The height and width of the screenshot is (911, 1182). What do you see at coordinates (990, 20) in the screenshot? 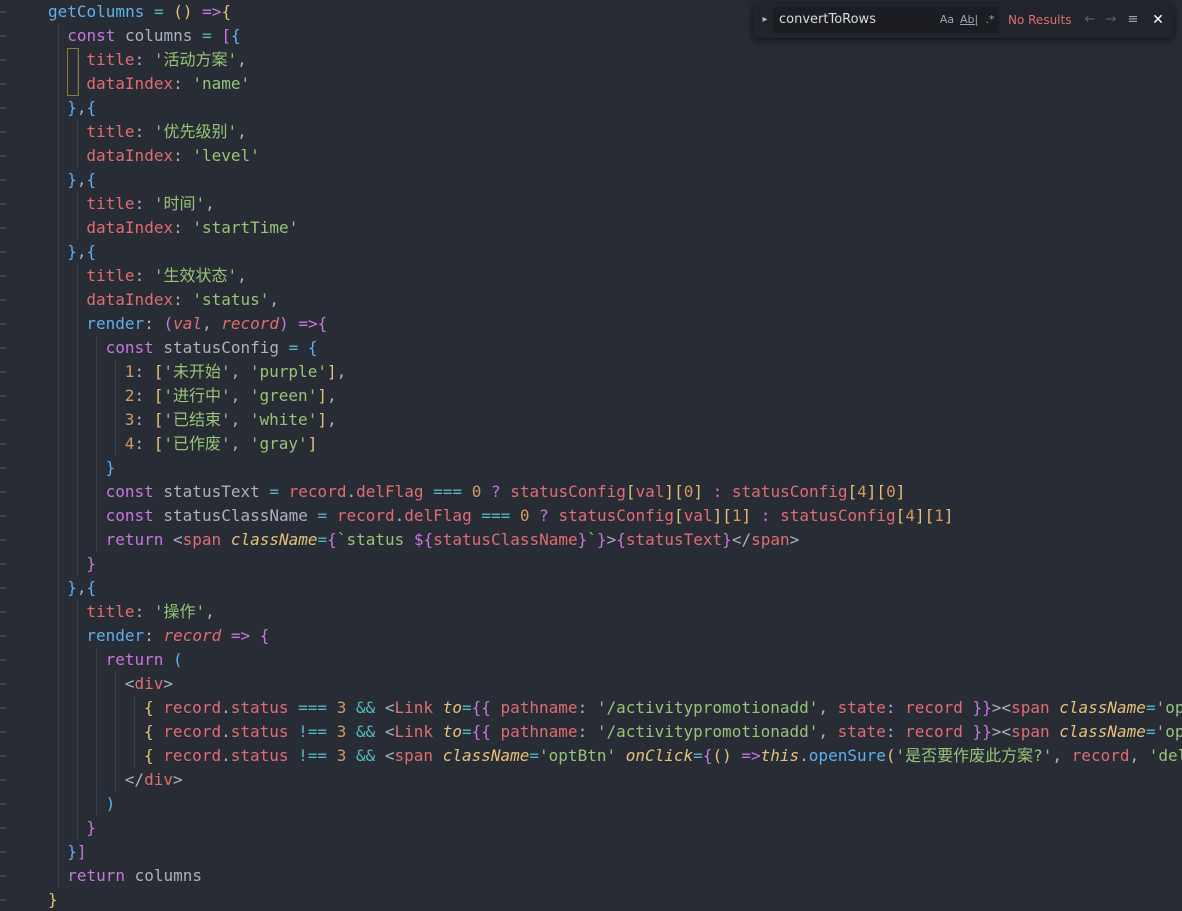
I see `regex-icon: .*` at bounding box center [990, 20].